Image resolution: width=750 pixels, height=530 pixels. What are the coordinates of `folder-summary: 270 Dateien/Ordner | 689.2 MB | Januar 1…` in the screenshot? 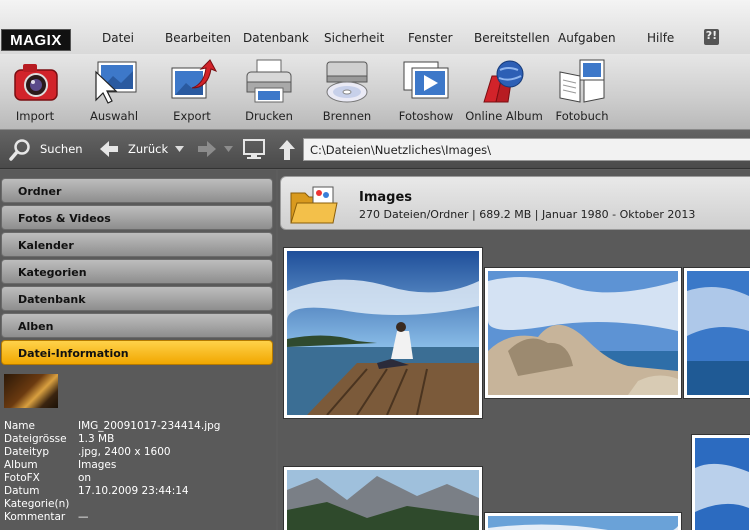 It's located at (527, 214).